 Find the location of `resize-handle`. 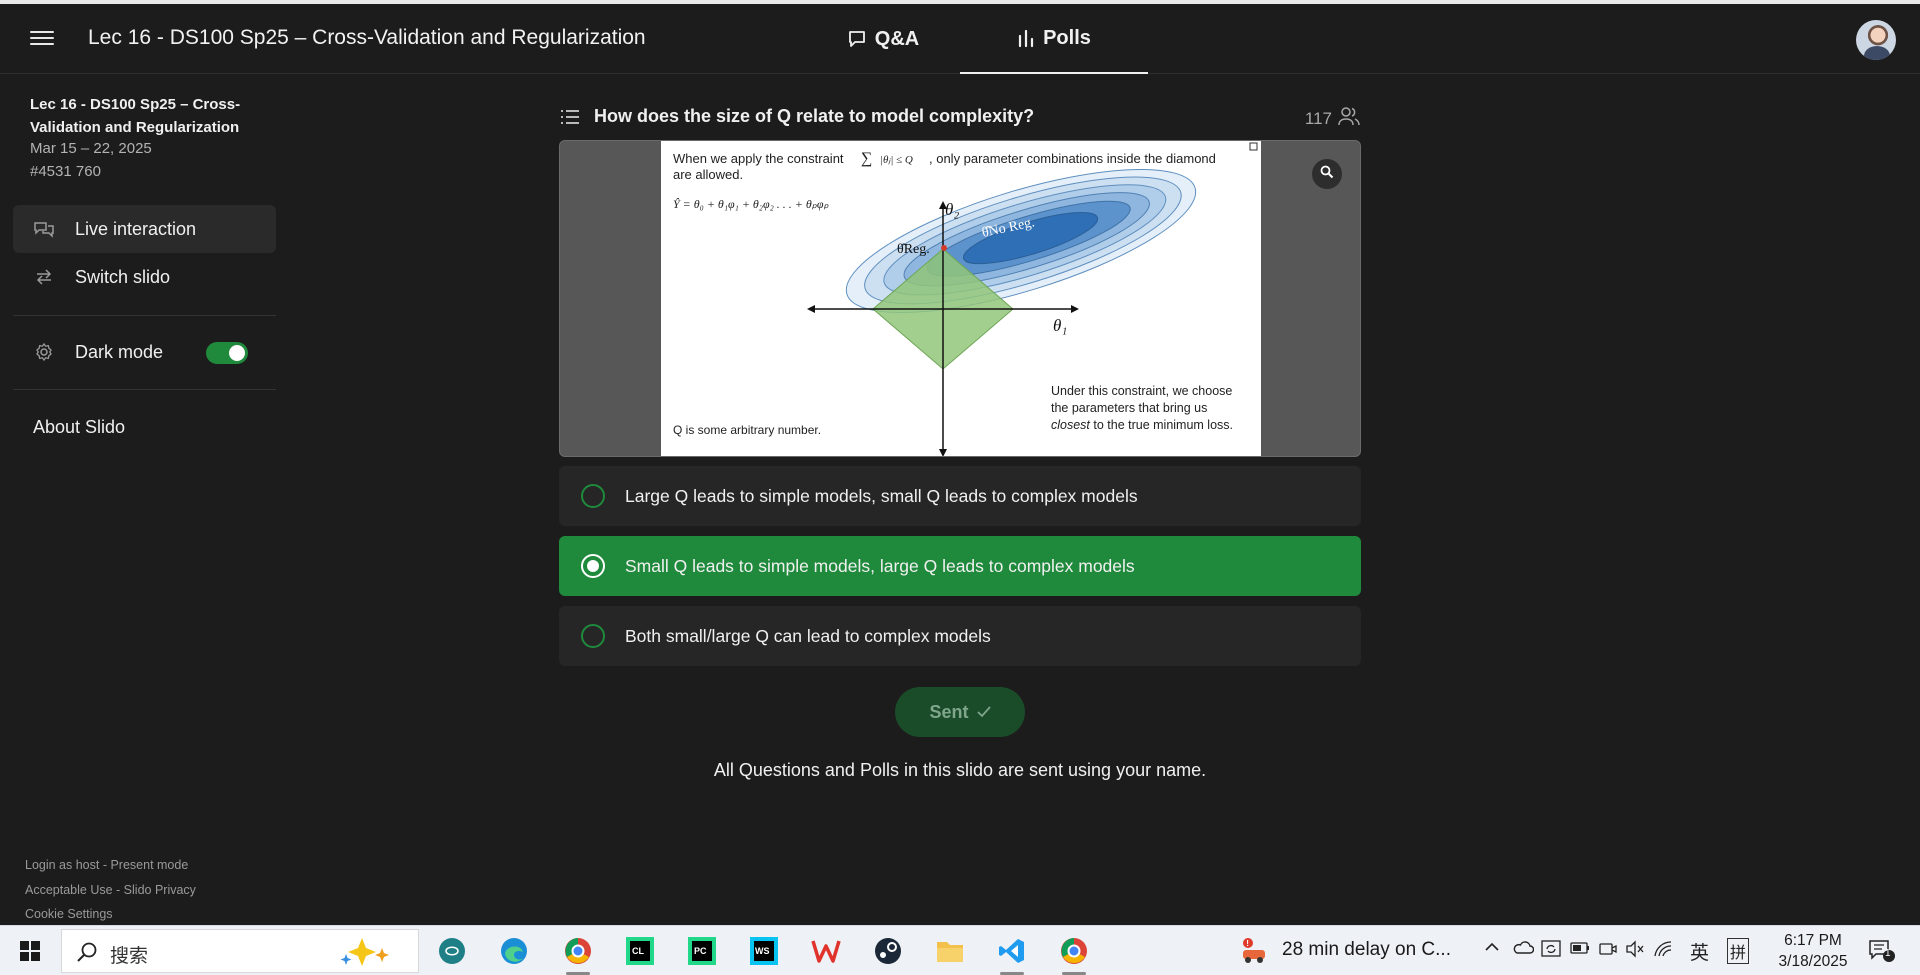

resize-handle is located at coordinates (1253, 146).